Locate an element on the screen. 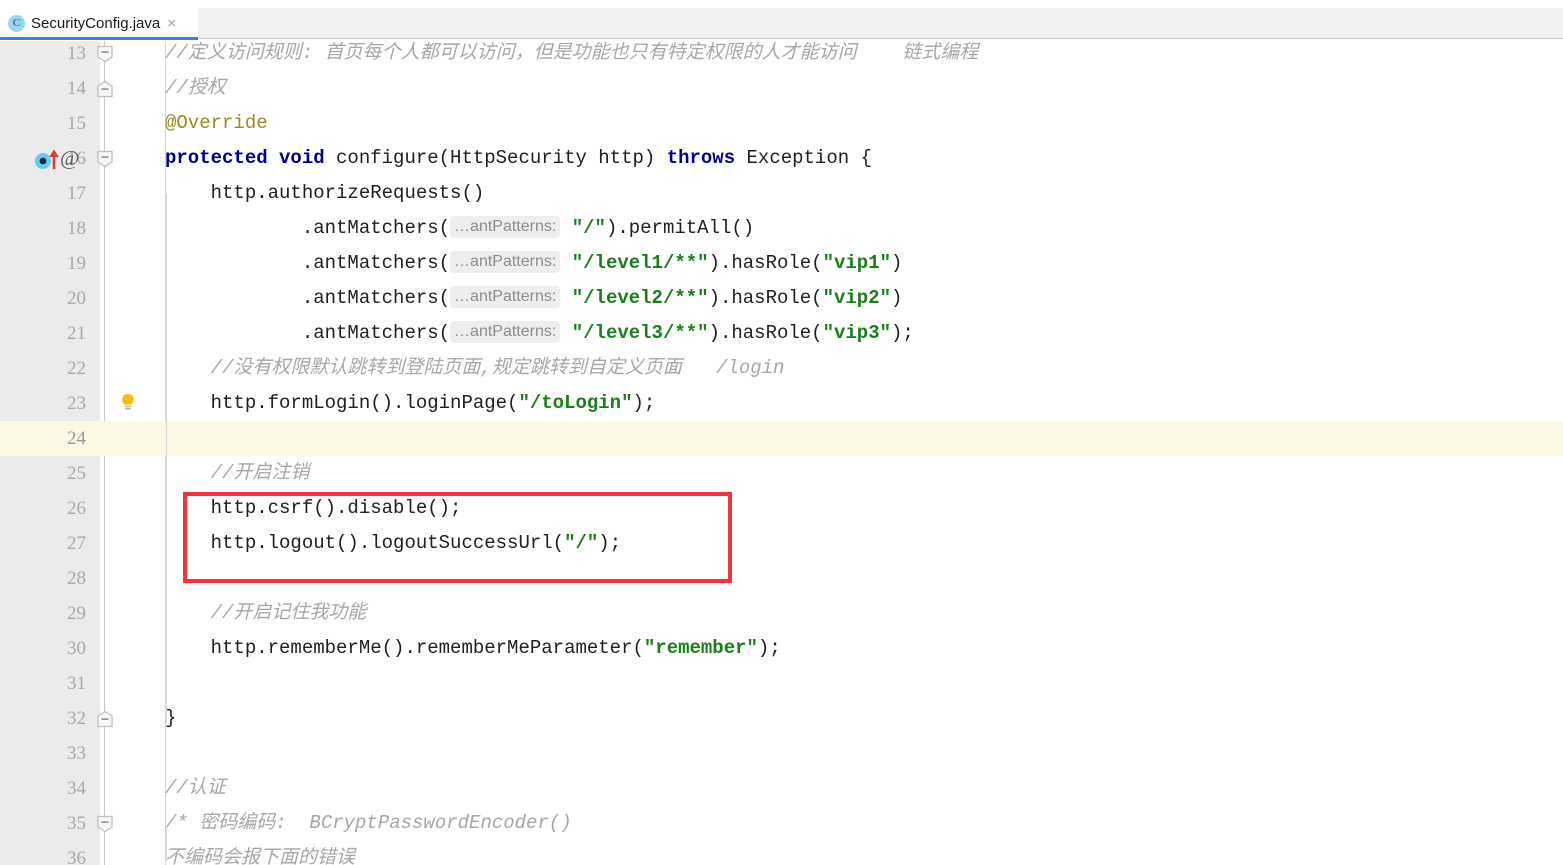  code-text-25: //开启注销 is located at coordinates (237, 473).